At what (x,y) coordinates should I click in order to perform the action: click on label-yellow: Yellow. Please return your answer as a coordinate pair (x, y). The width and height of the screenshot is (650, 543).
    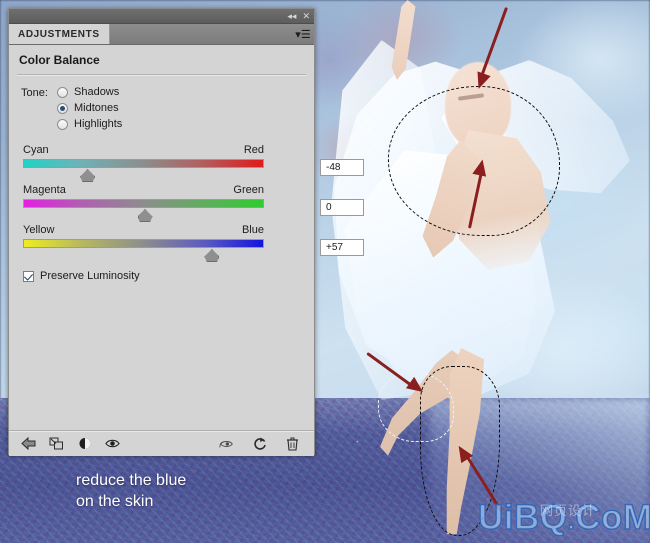
    Looking at the image, I should click on (39, 230).